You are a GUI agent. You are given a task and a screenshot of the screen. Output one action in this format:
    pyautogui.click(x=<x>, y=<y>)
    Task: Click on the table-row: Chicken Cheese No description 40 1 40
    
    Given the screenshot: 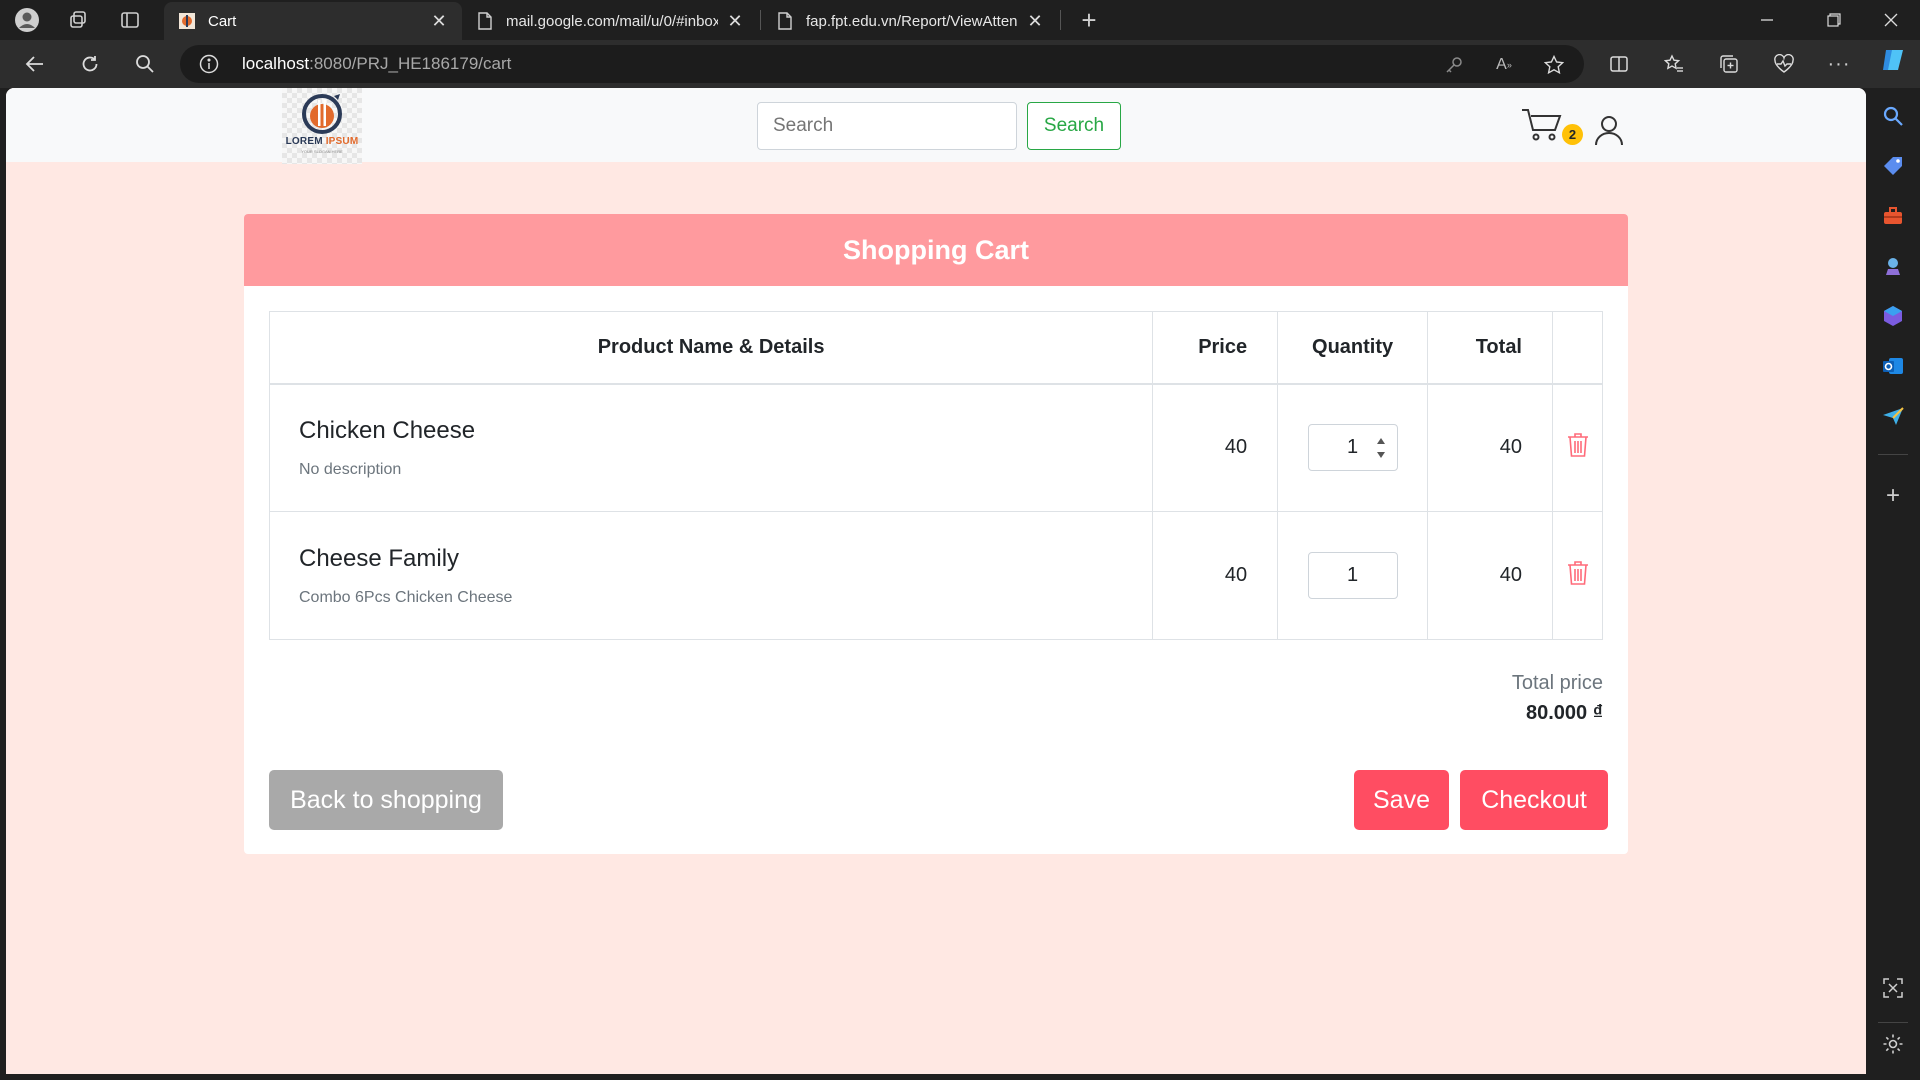 What is the action you would take?
    pyautogui.click(x=935, y=447)
    